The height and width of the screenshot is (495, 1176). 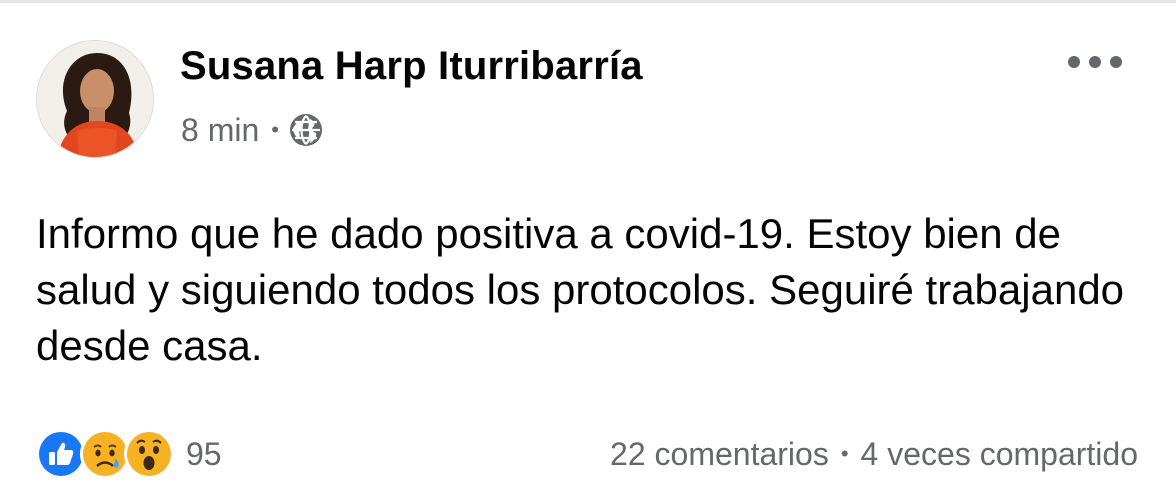 I want to click on avatar, so click(x=95, y=99).